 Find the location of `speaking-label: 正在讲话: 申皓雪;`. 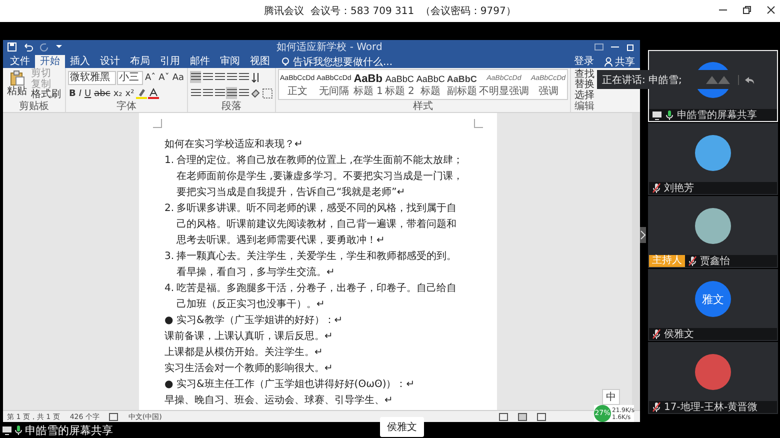

speaking-label: 正在讲话: 申皓雪; is located at coordinates (642, 80).